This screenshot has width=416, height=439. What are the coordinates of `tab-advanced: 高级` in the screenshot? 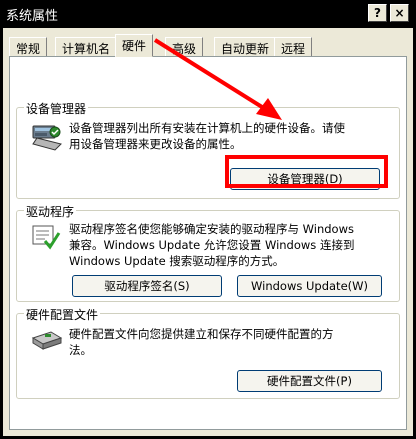 It's located at (184, 46).